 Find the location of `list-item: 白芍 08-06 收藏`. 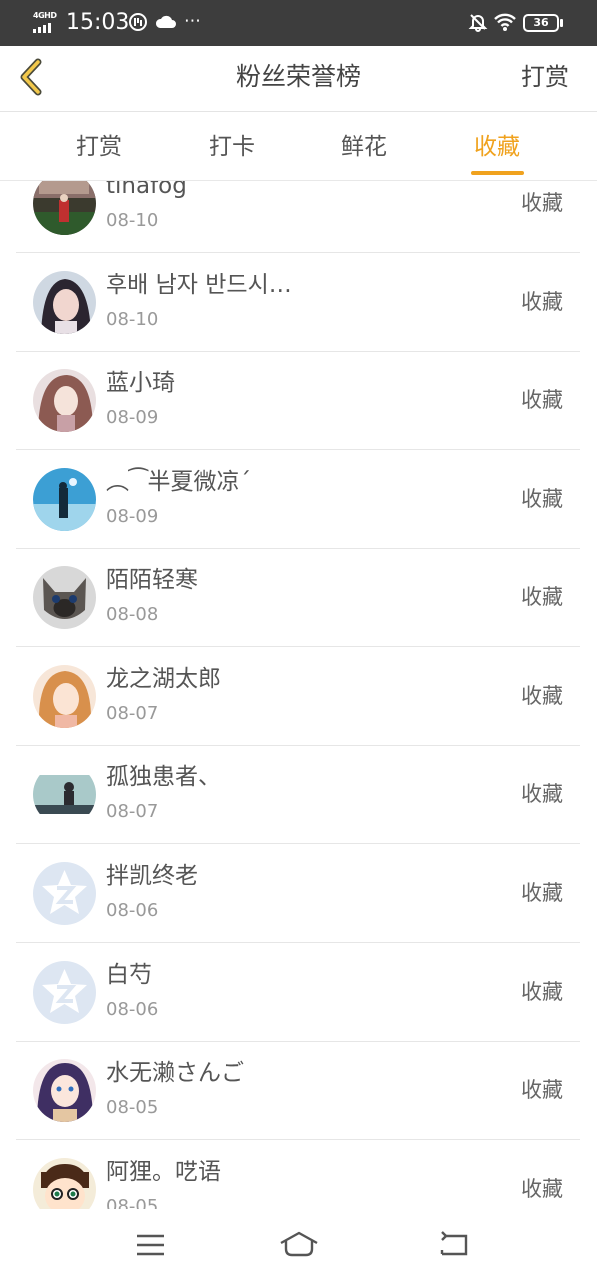

list-item: 白芍 08-06 收藏 is located at coordinates (298, 992).